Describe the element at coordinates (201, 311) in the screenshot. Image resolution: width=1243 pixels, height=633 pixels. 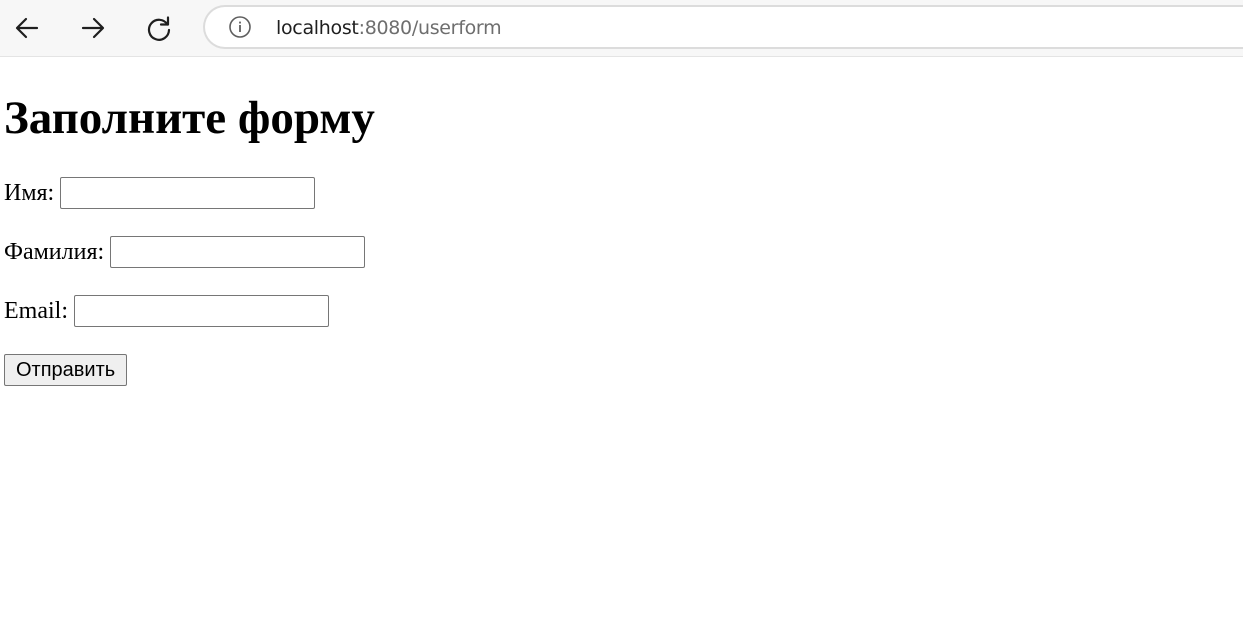
I see `email-field` at that location.